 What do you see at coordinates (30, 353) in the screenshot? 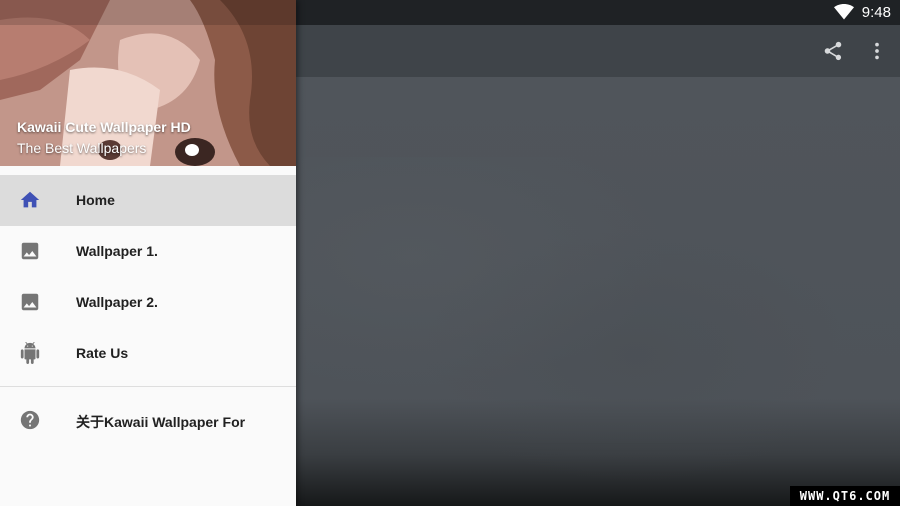
I see `android-icon` at bounding box center [30, 353].